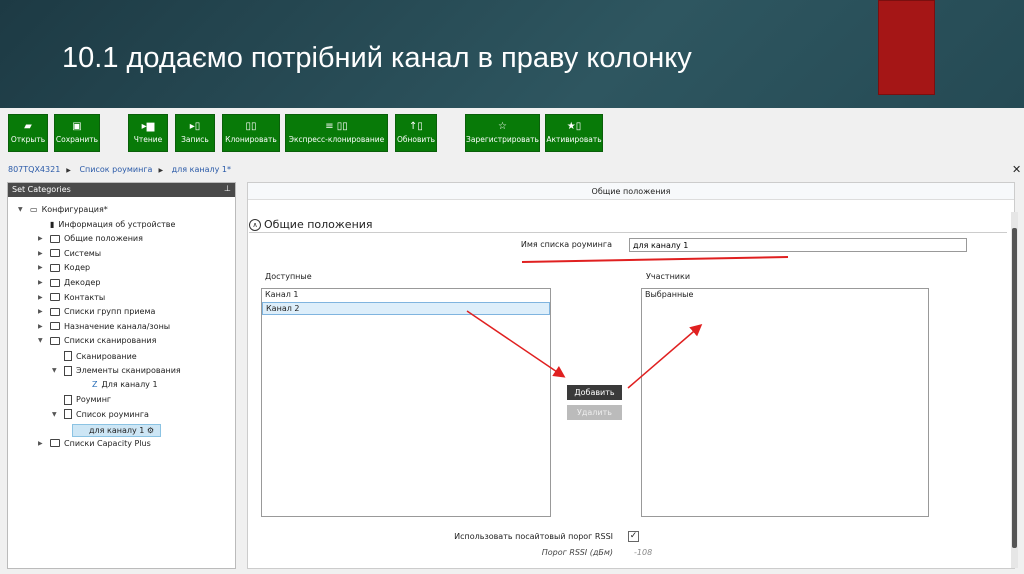  What do you see at coordinates (516, 344) in the screenshot?
I see `arrow-to-add` at bounding box center [516, 344].